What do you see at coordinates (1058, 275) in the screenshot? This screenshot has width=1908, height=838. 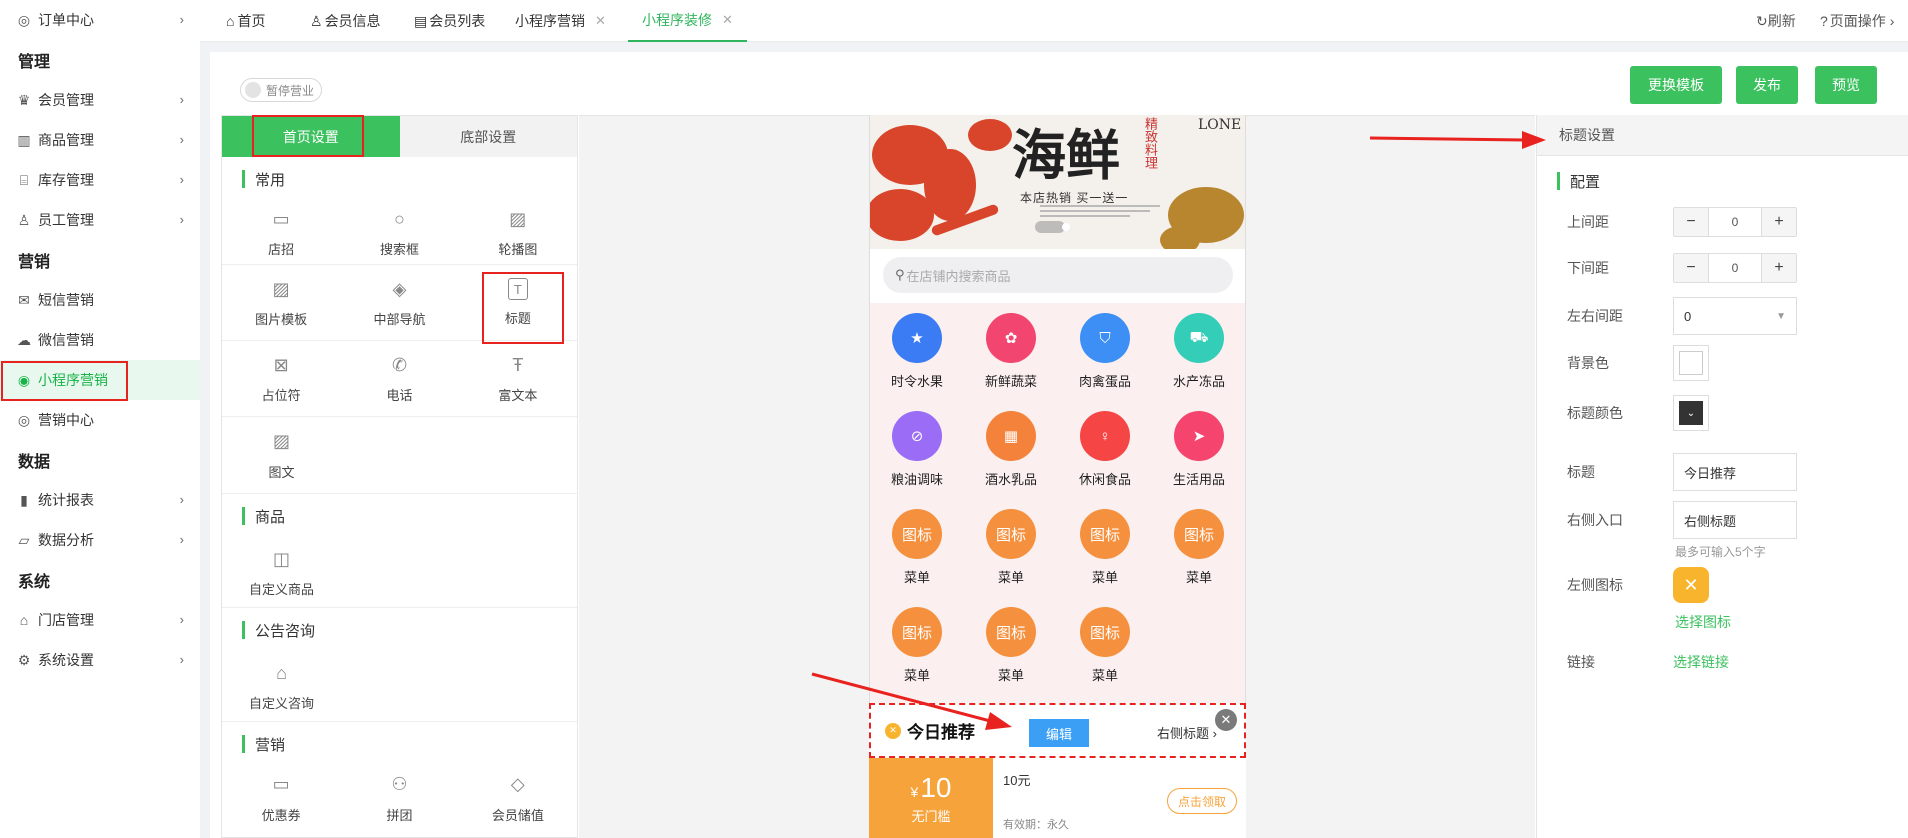 I see `search-input: ⚲ 在店铺内搜索商品` at bounding box center [1058, 275].